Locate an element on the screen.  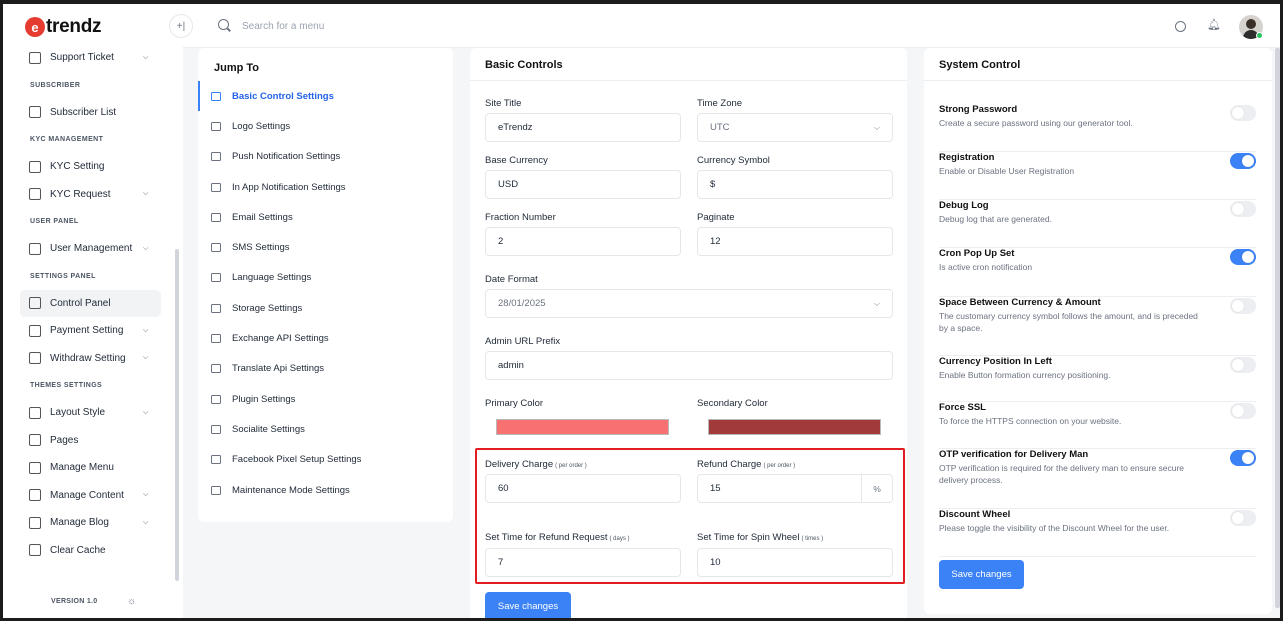
refund-charge-hint: ( per order ) is located at coordinates (779, 466).